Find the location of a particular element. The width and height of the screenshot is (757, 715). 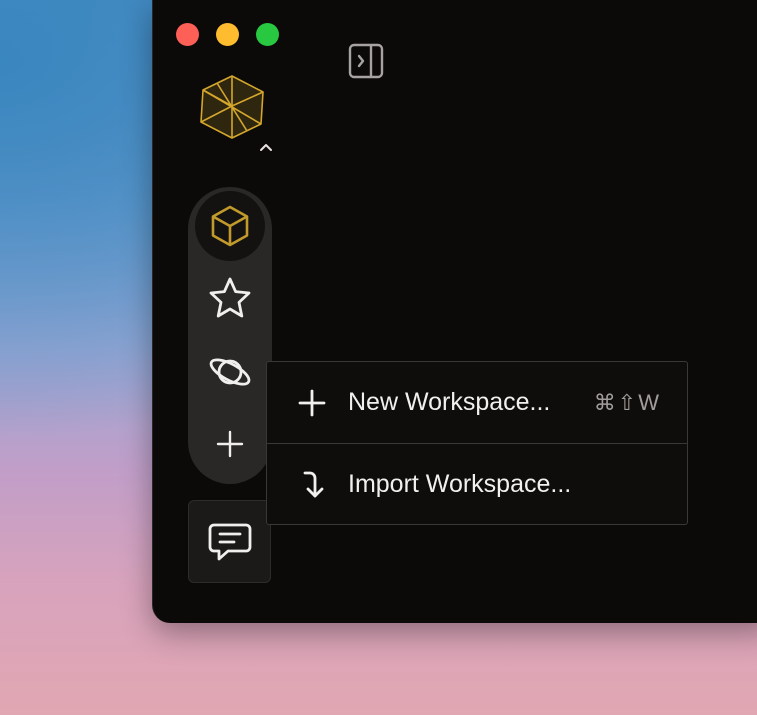

close-button is located at coordinates (187, 34).